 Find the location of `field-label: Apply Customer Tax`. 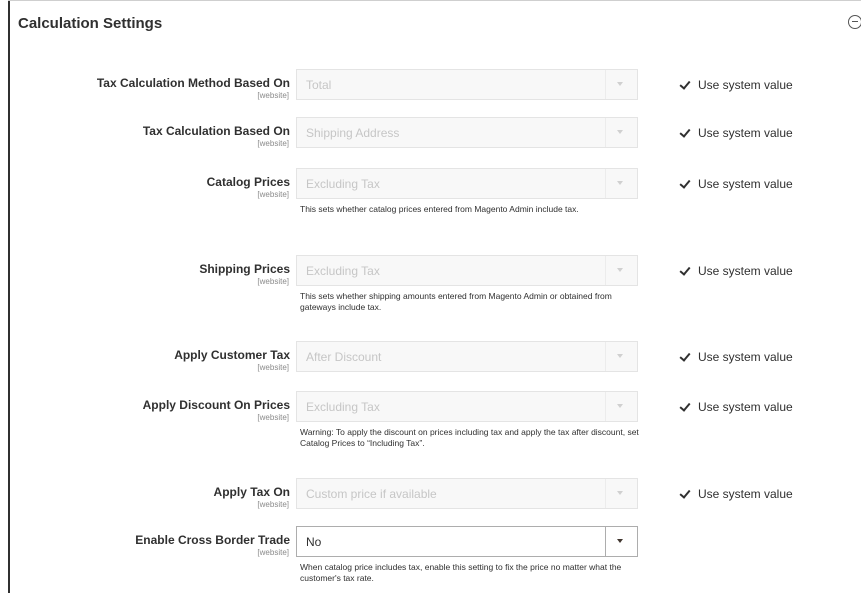

field-label: Apply Customer Tax is located at coordinates (232, 355).